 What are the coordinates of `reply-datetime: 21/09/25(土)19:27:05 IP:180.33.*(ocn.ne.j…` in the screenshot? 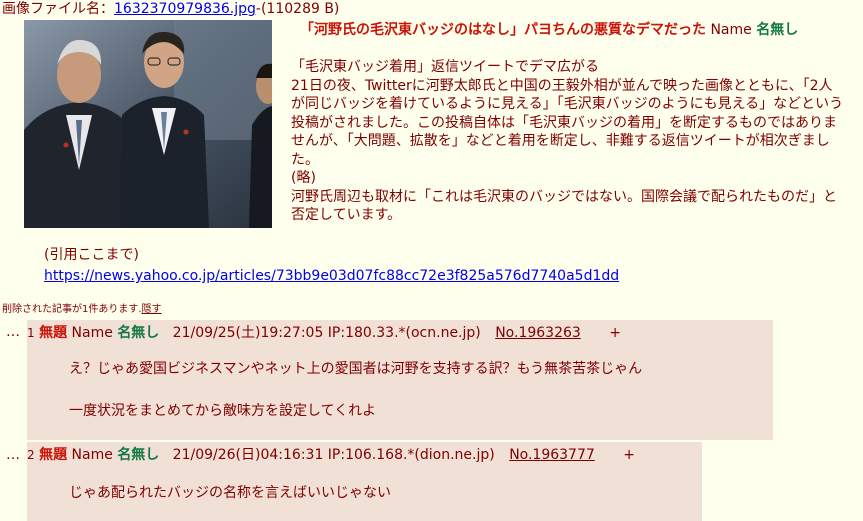 It's located at (326, 333).